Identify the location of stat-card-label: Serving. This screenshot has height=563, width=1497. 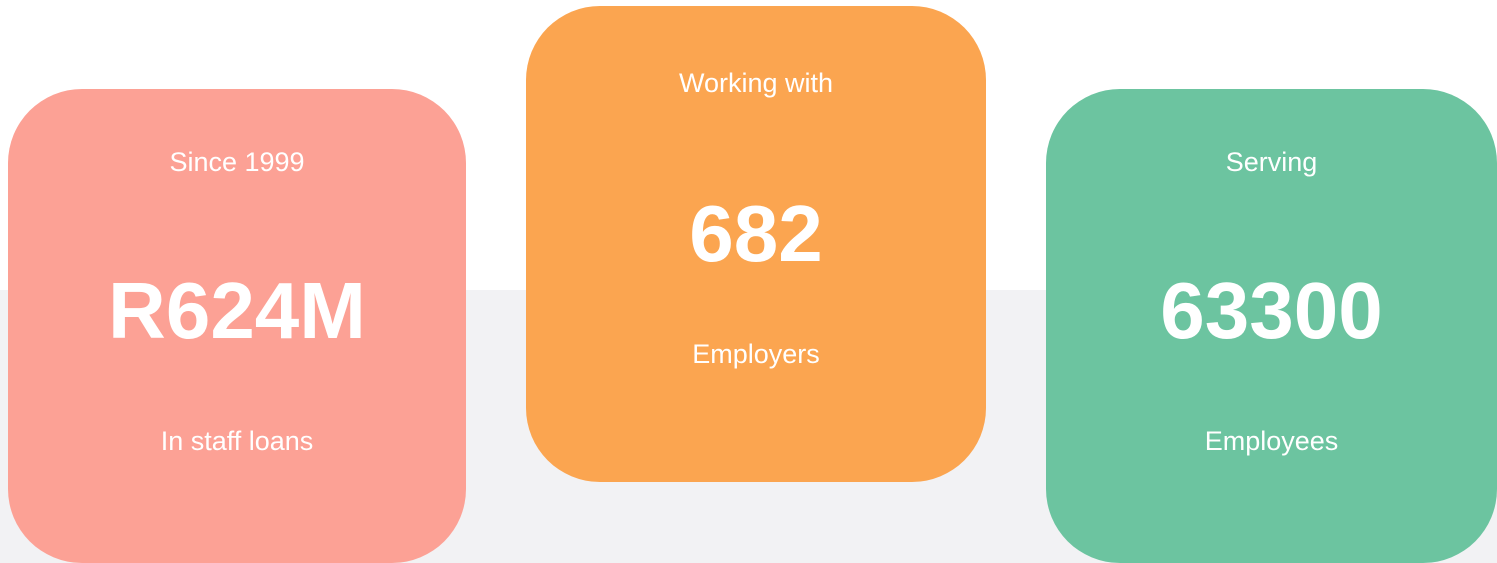
(1271, 162).